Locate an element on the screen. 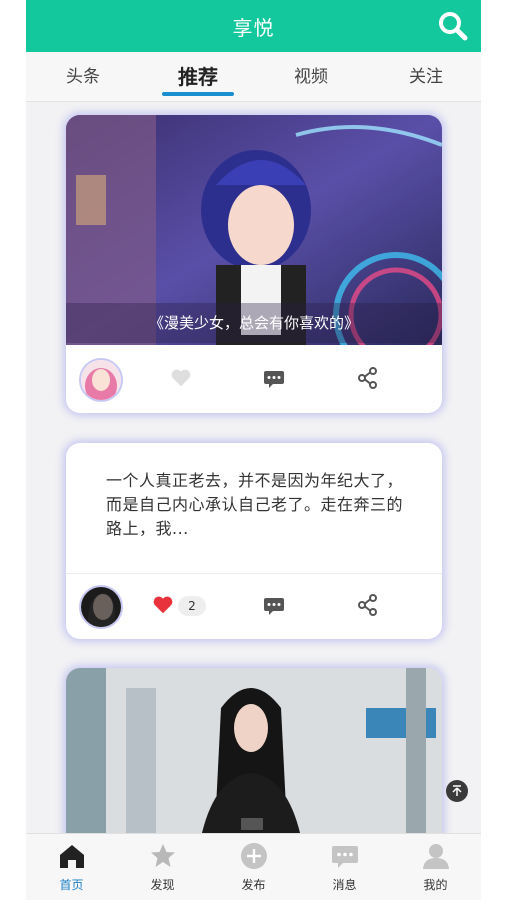 This screenshot has width=507, height=900. post-actions: 2 is located at coordinates (254, 606).